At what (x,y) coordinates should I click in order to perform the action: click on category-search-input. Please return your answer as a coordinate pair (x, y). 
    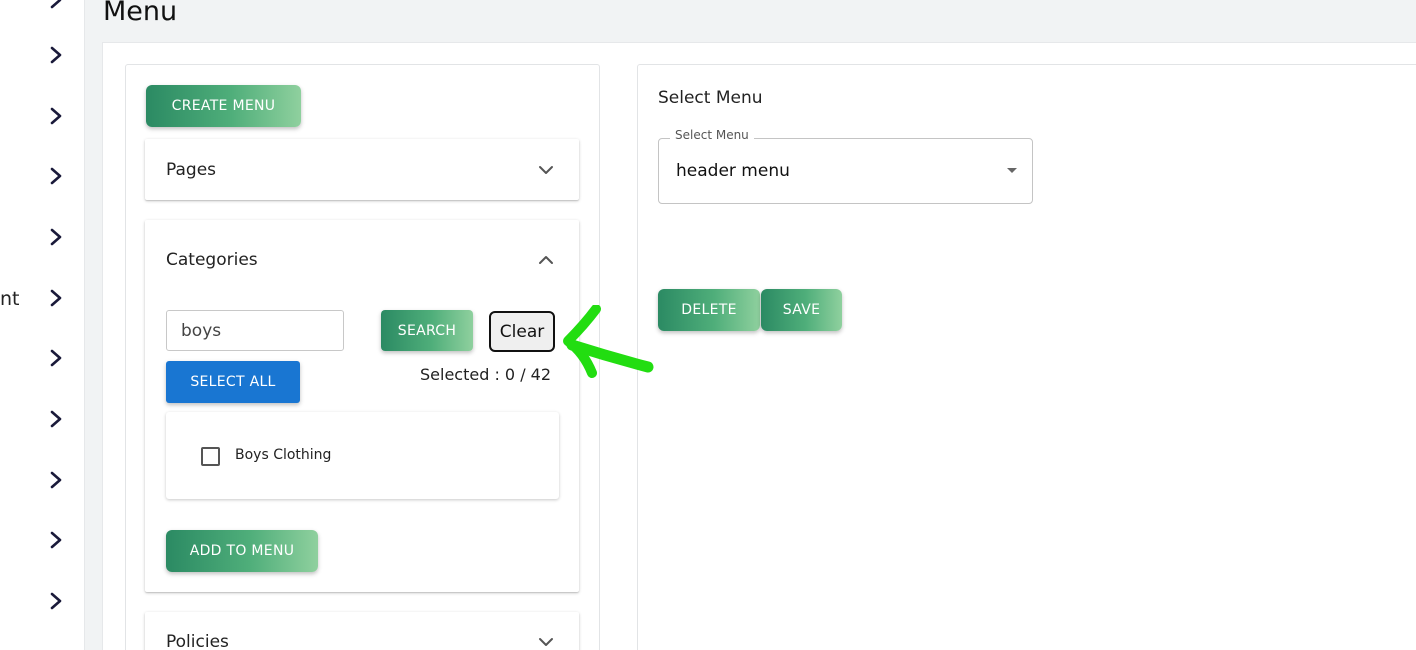
    Looking at the image, I should click on (255, 330).